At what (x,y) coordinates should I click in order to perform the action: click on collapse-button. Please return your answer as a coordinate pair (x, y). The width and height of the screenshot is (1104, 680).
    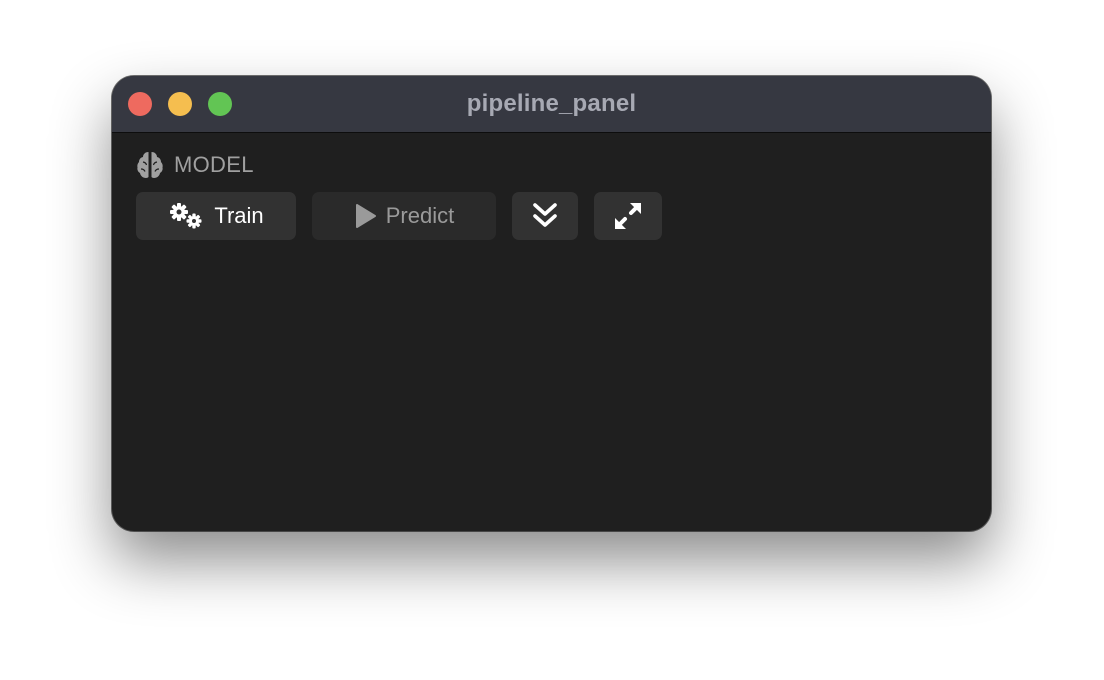
    Looking at the image, I should click on (545, 216).